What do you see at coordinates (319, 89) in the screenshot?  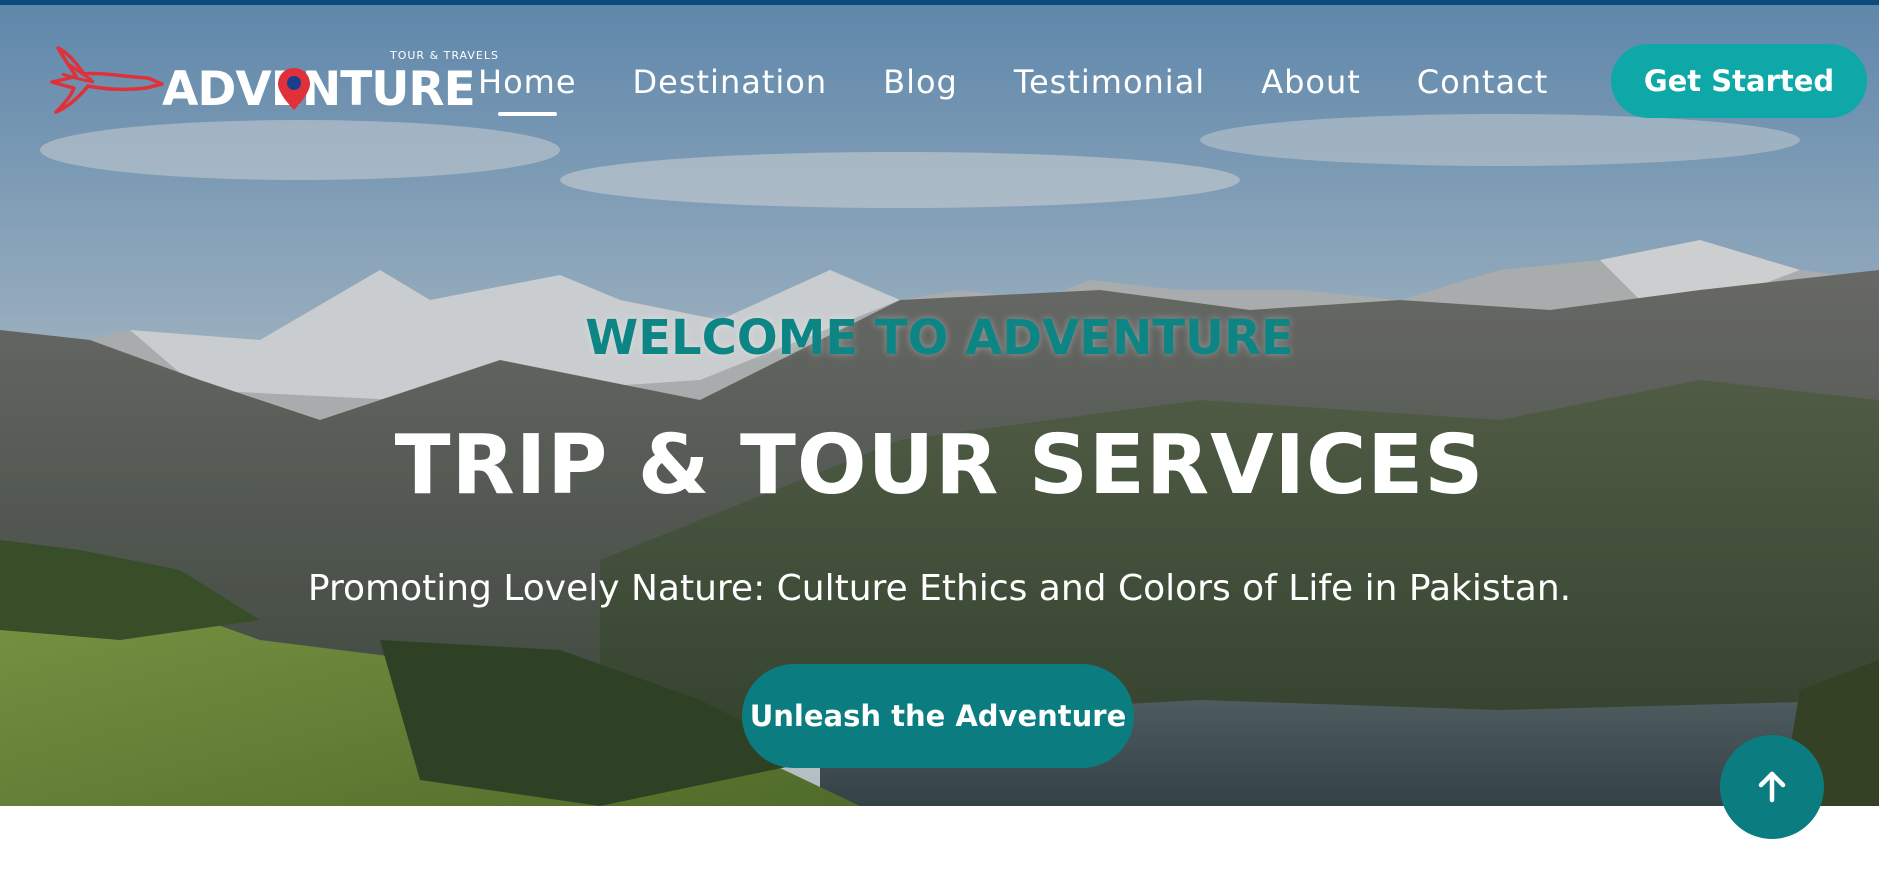 I see `logo-wordmark: ADVENTURE` at bounding box center [319, 89].